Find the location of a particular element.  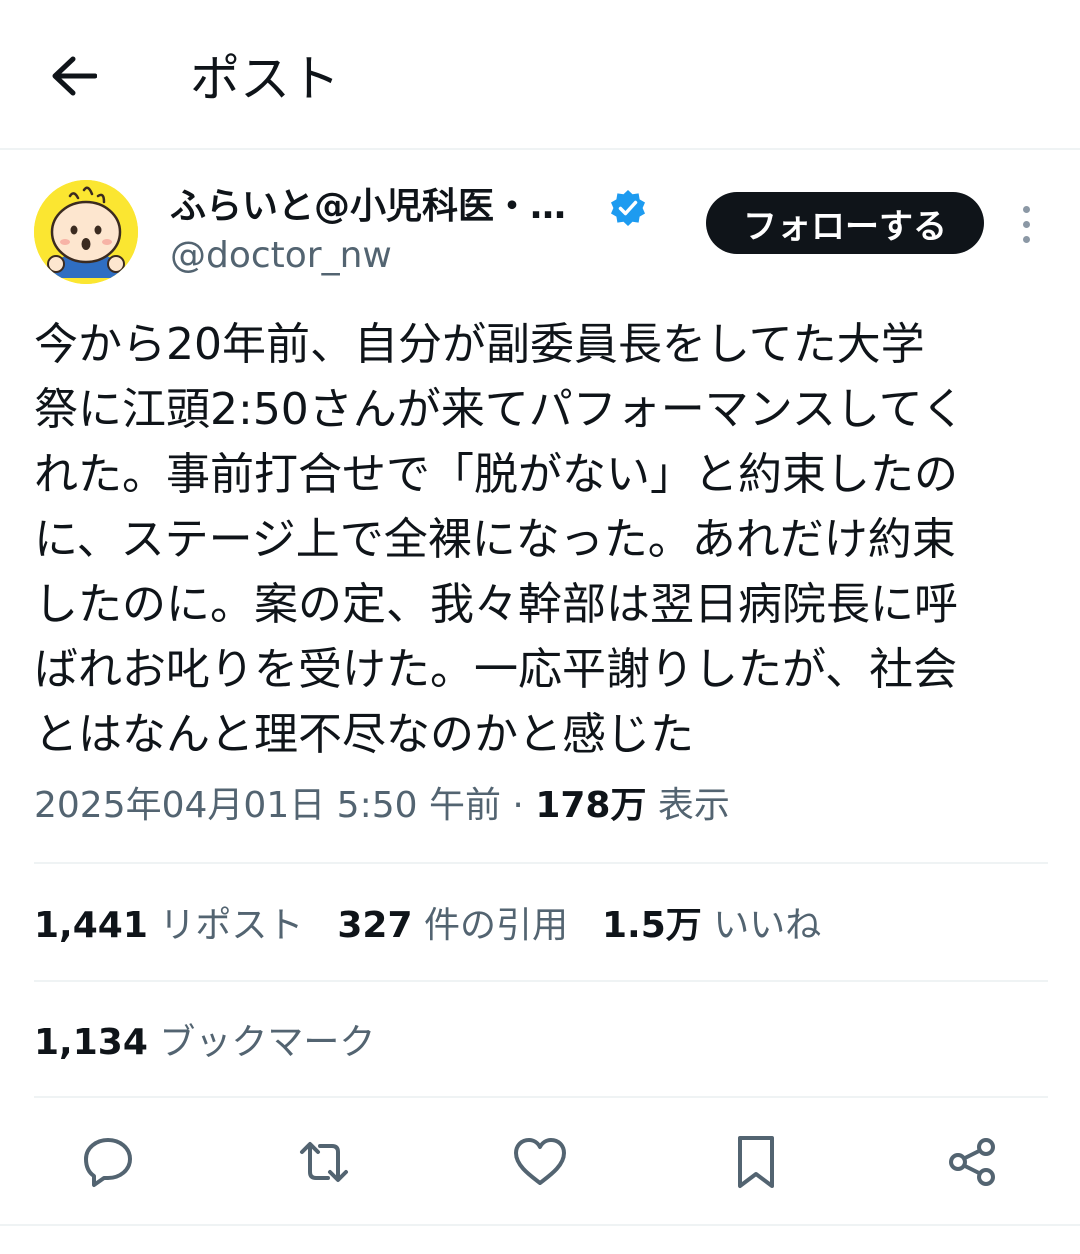

bookmark-icon is located at coordinates (756, 1162).